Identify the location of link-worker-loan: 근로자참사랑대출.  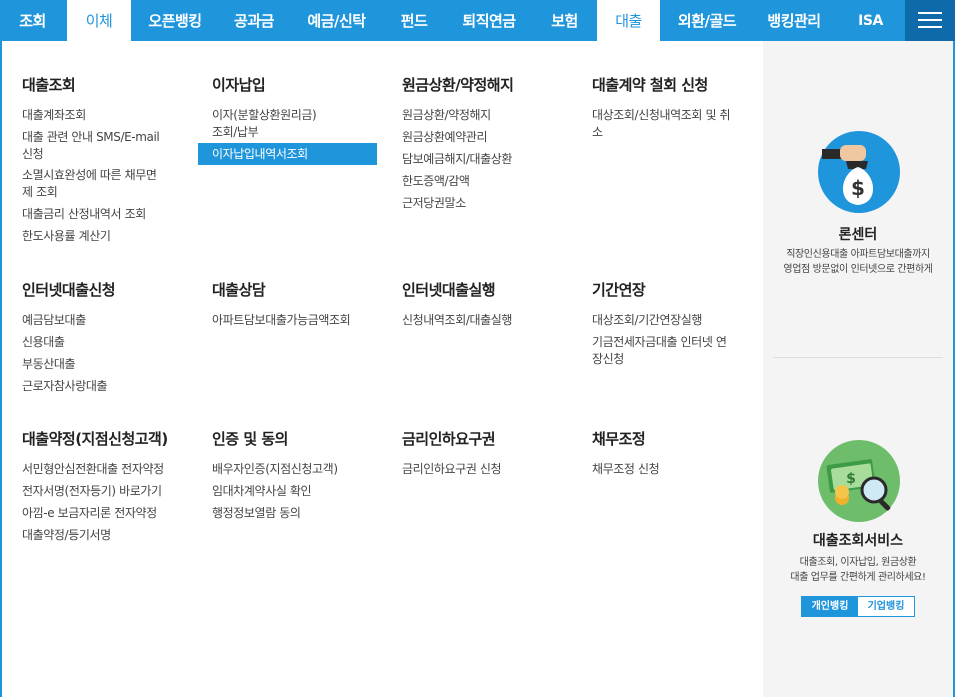
(65, 386).